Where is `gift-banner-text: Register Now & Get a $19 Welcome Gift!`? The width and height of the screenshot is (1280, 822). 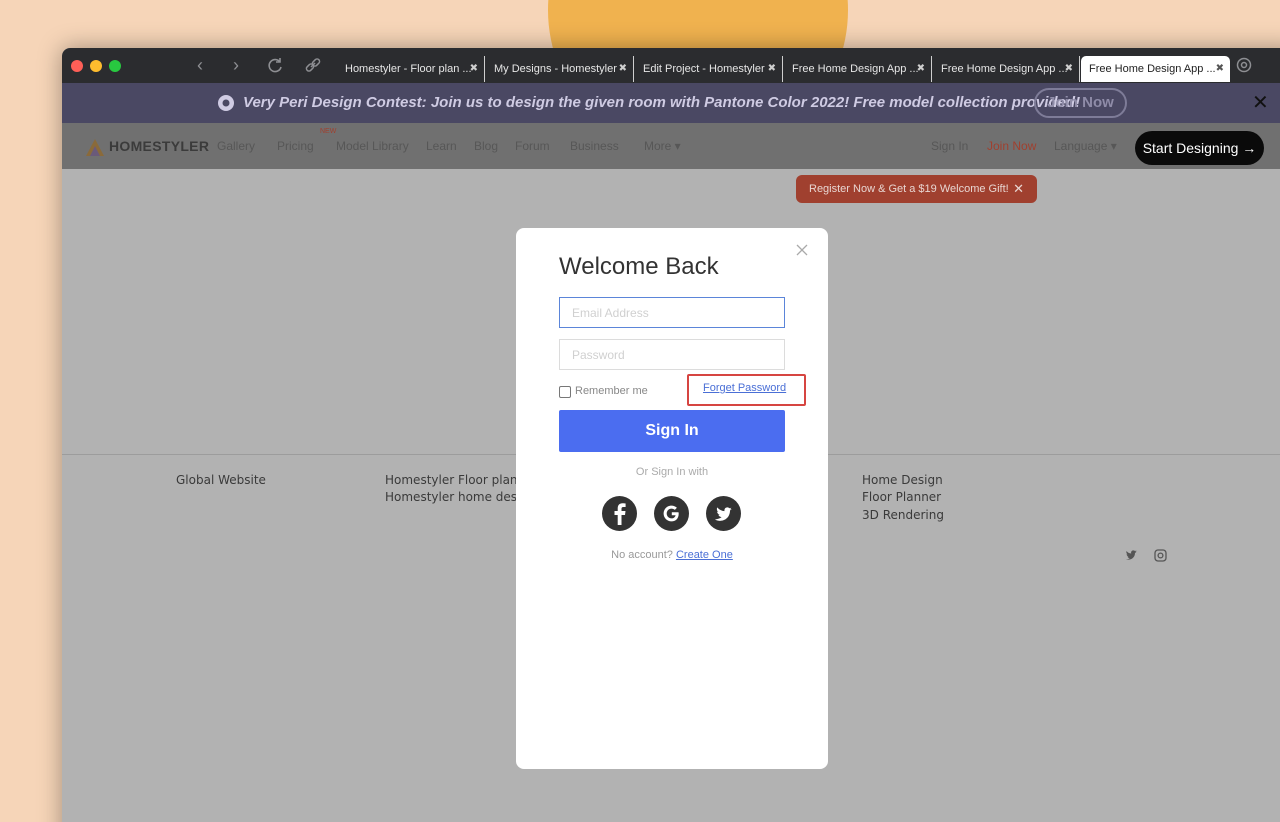 gift-banner-text: Register Now & Get a $19 Welcome Gift! is located at coordinates (909, 189).